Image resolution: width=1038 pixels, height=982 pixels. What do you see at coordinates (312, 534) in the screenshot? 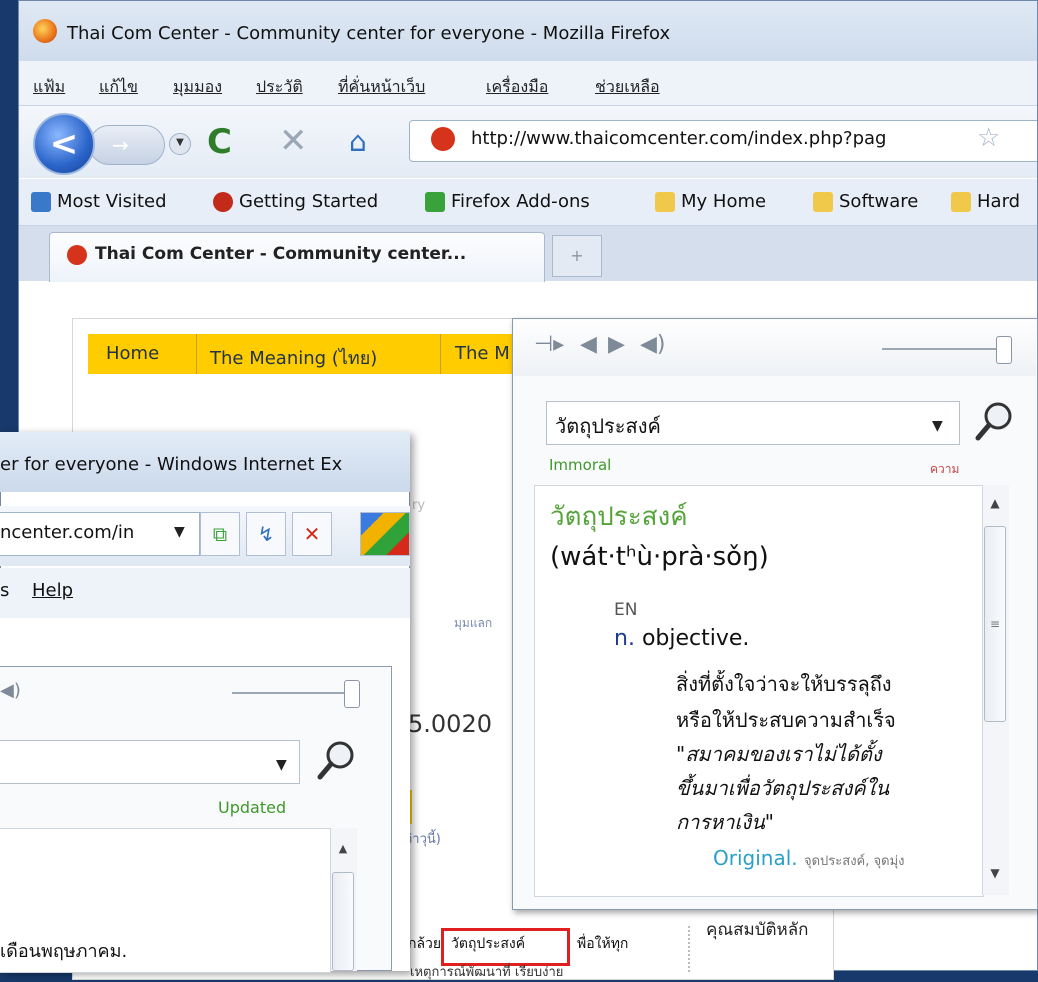
I see `ie-stop-icon: ✕` at bounding box center [312, 534].